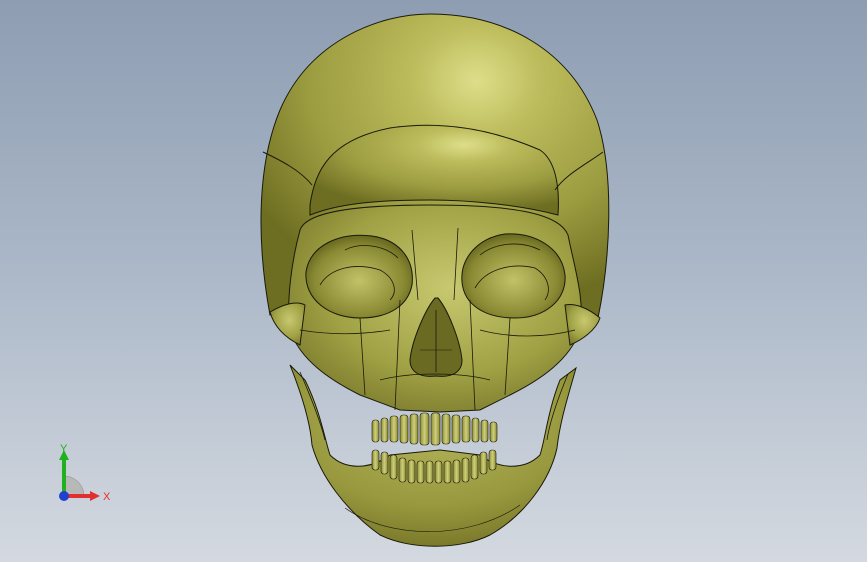 The height and width of the screenshot is (562, 867). I want to click on z-axis-indicator, so click(64, 496).